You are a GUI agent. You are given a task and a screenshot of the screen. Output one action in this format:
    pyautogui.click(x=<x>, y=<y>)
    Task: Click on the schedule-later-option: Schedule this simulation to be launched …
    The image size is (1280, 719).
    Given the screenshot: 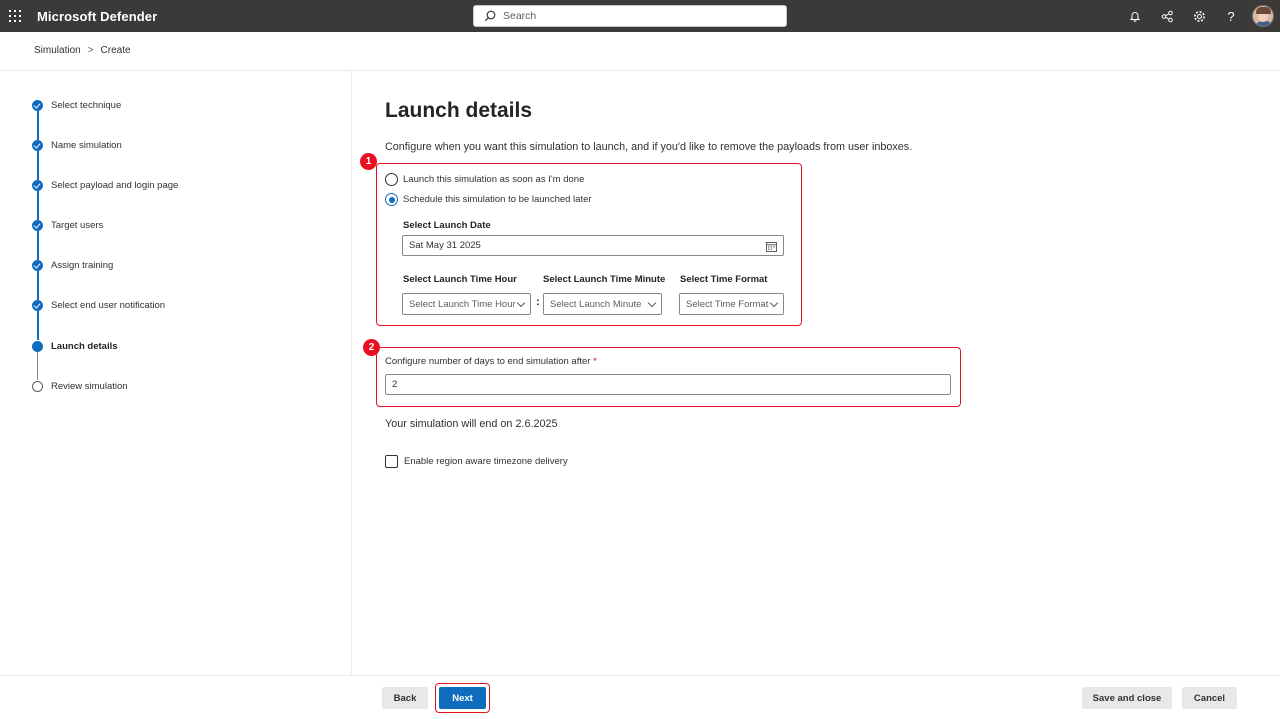 What is the action you would take?
    pyautogui.click(x=488, y=199)
    